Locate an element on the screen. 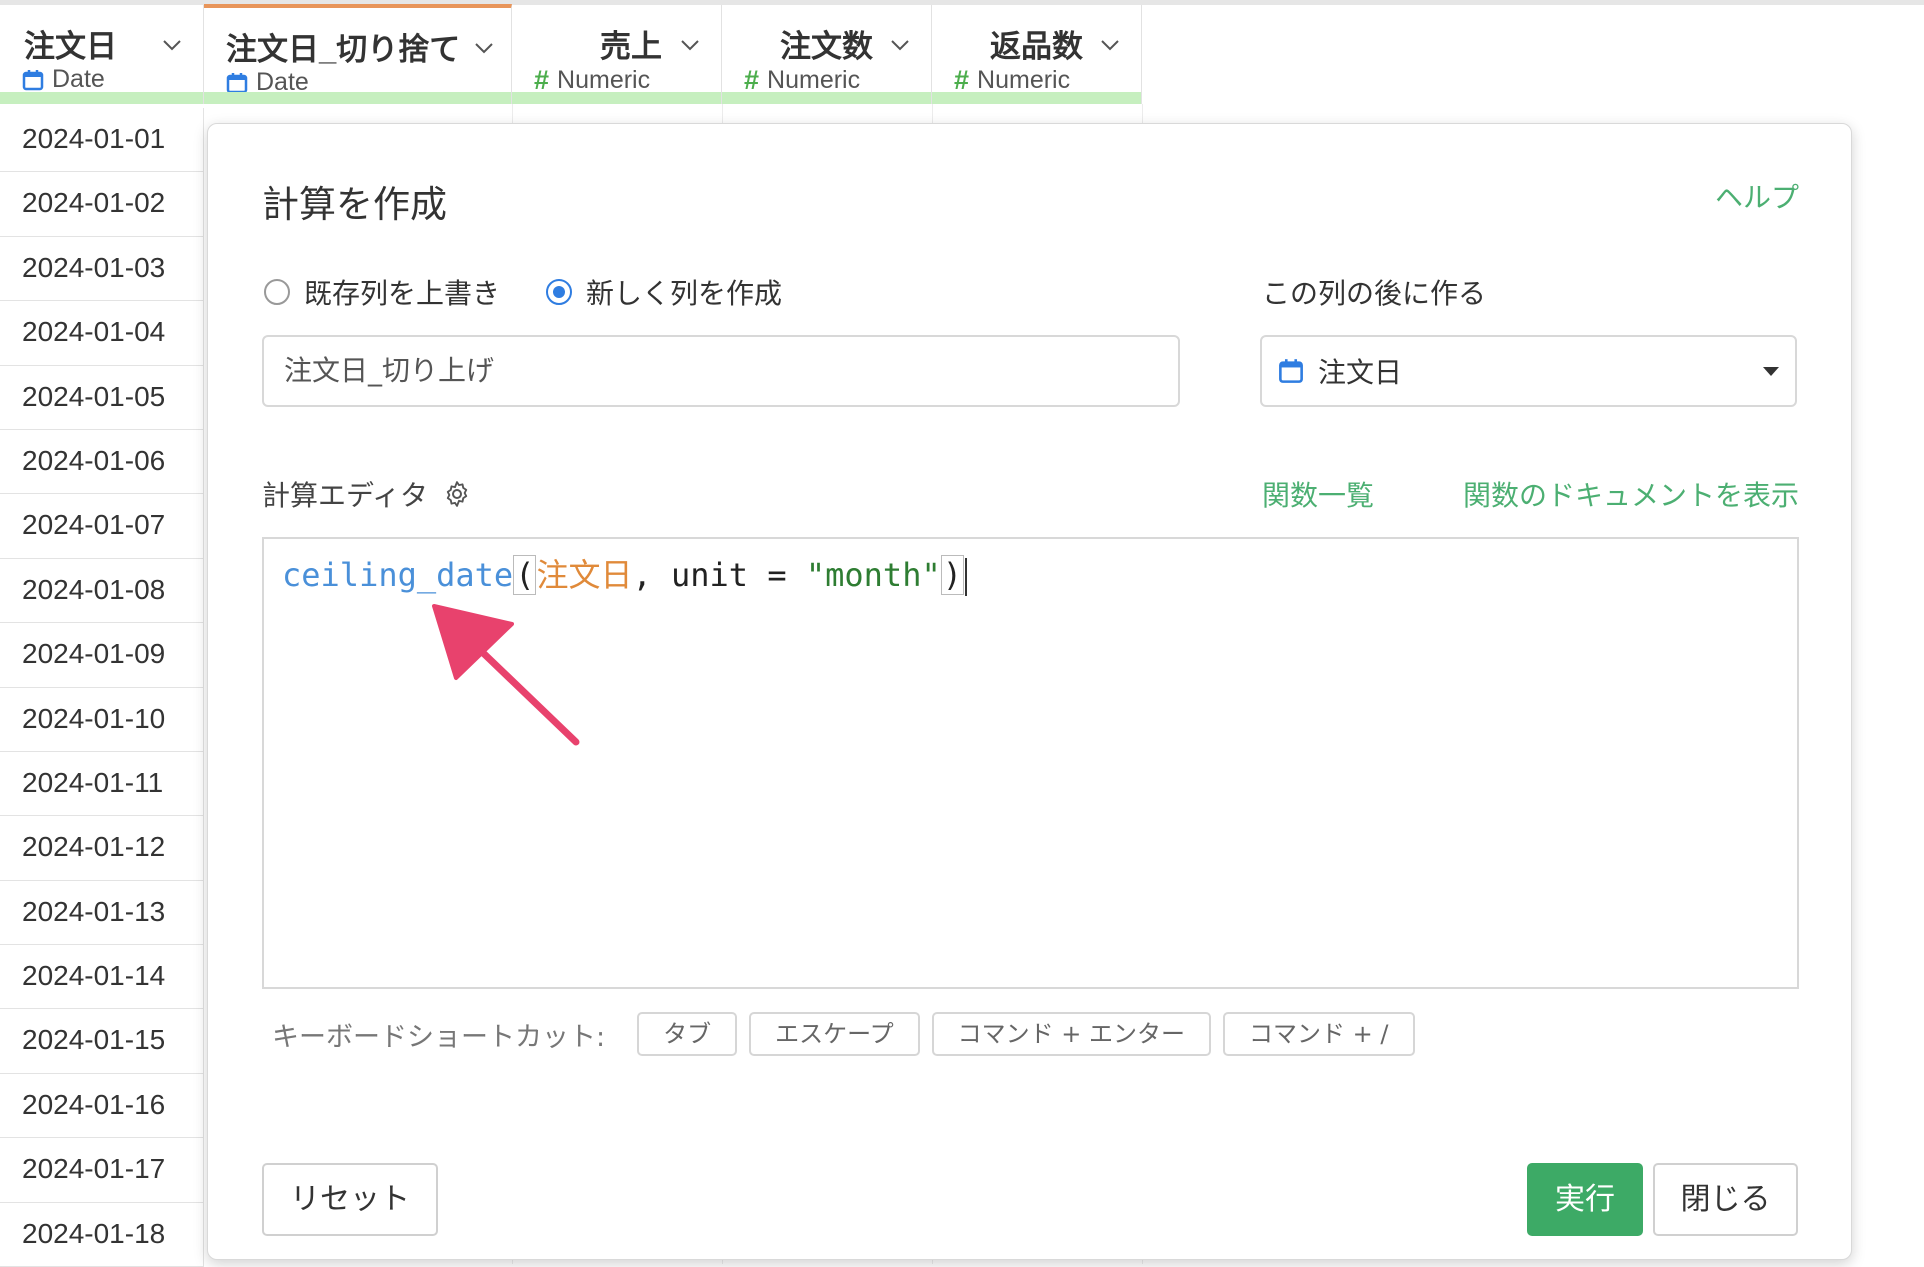 The height and width of the screenshot is (1267, 1924). column-name: 注文数 is located at coordinates (826, 46).